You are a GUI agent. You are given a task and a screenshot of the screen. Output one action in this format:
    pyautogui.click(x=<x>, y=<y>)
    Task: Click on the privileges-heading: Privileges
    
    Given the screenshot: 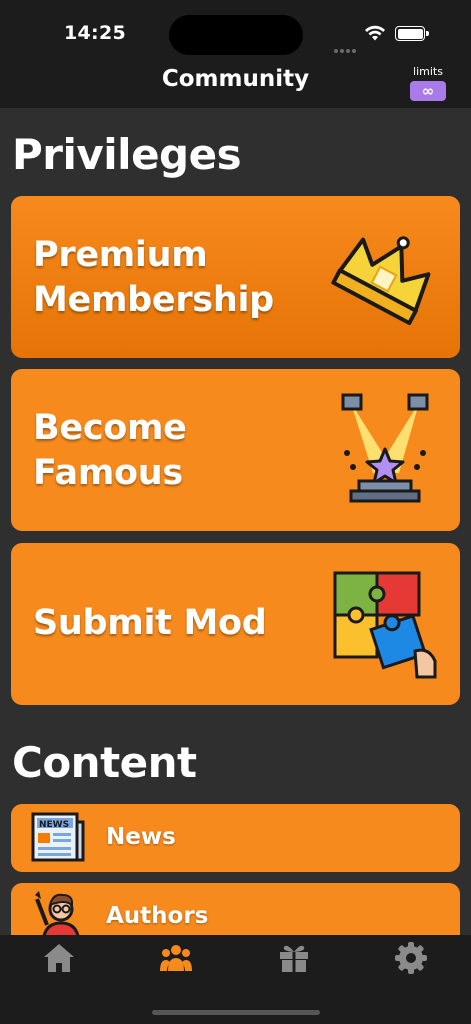 What is the action you would take?
    pyautogui.click(x=127, y=154)
    